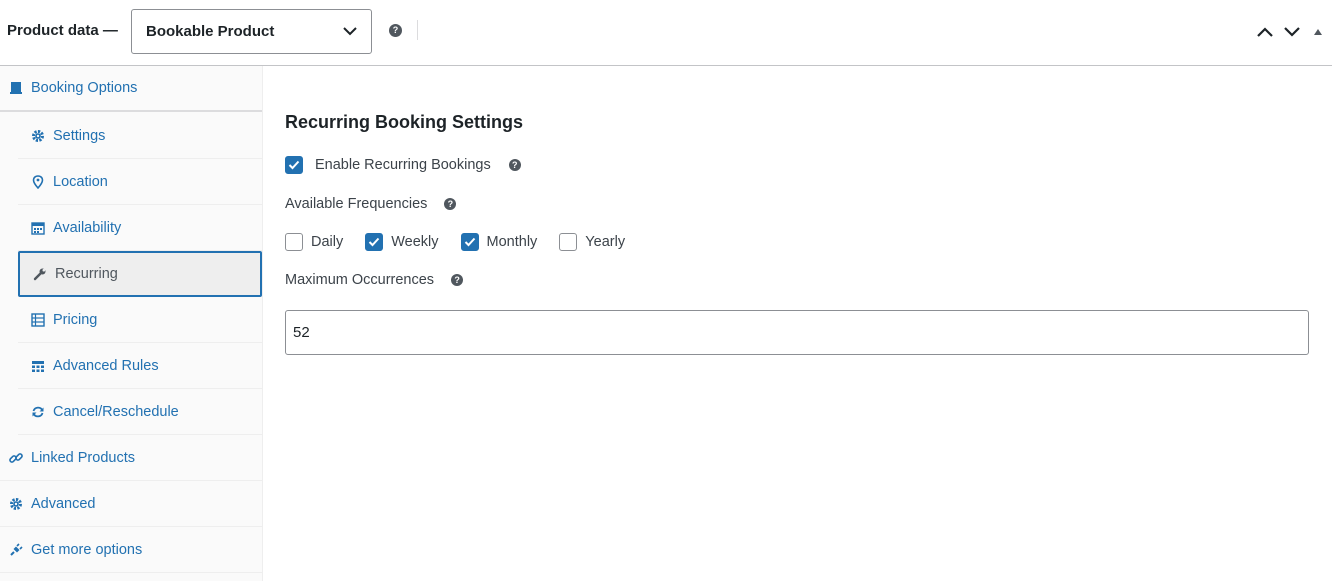 This screenshot has width=1332, height=581. I want to click on header-divider, so click(417, 30).